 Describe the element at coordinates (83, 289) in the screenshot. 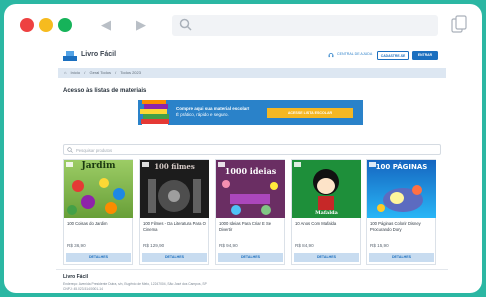

I see `footer-cnpj: CNPJ: 45.023.514/0001-14` at that location.